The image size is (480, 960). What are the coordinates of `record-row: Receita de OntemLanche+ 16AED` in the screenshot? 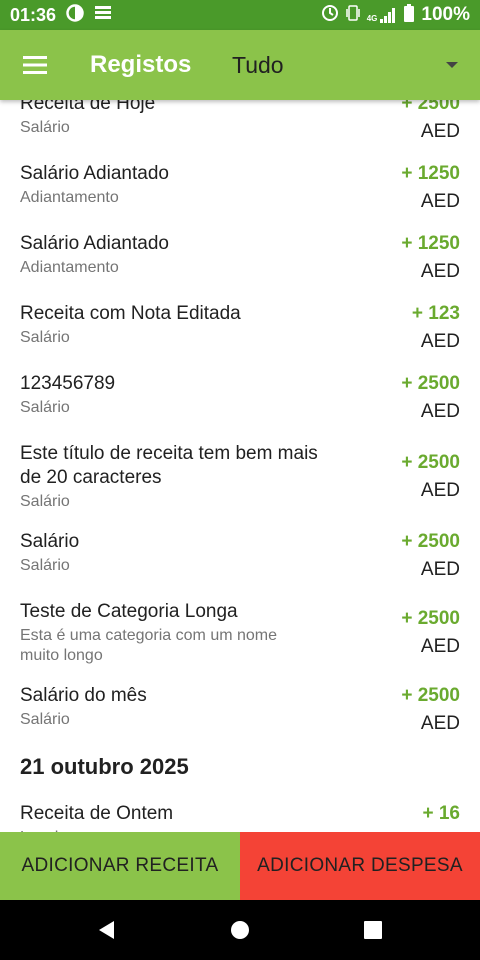 It's located at (240, 817).